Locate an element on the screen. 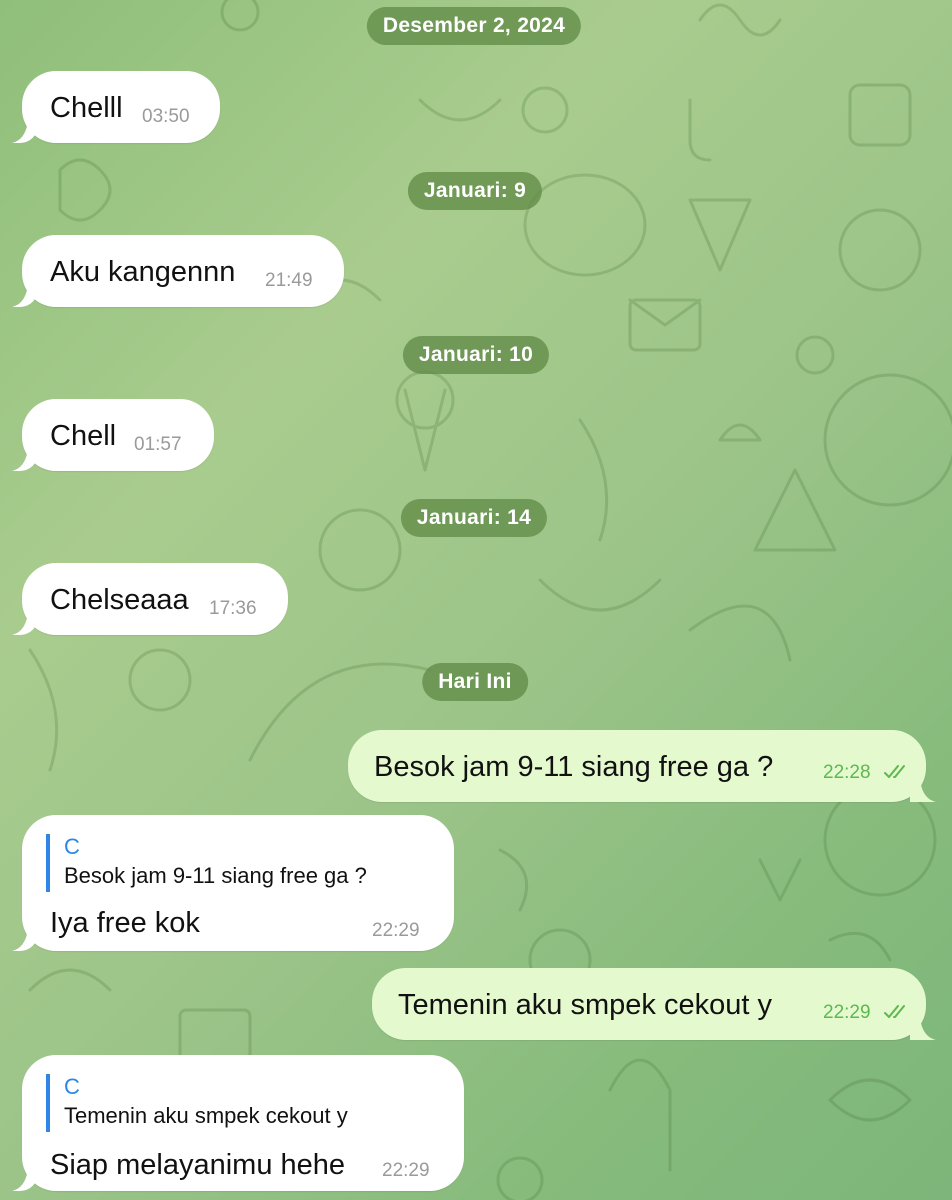 This screenshot has height=1200, width=952. message-text: Siap melayanimu hehe is located at coordinates (198, 1165).